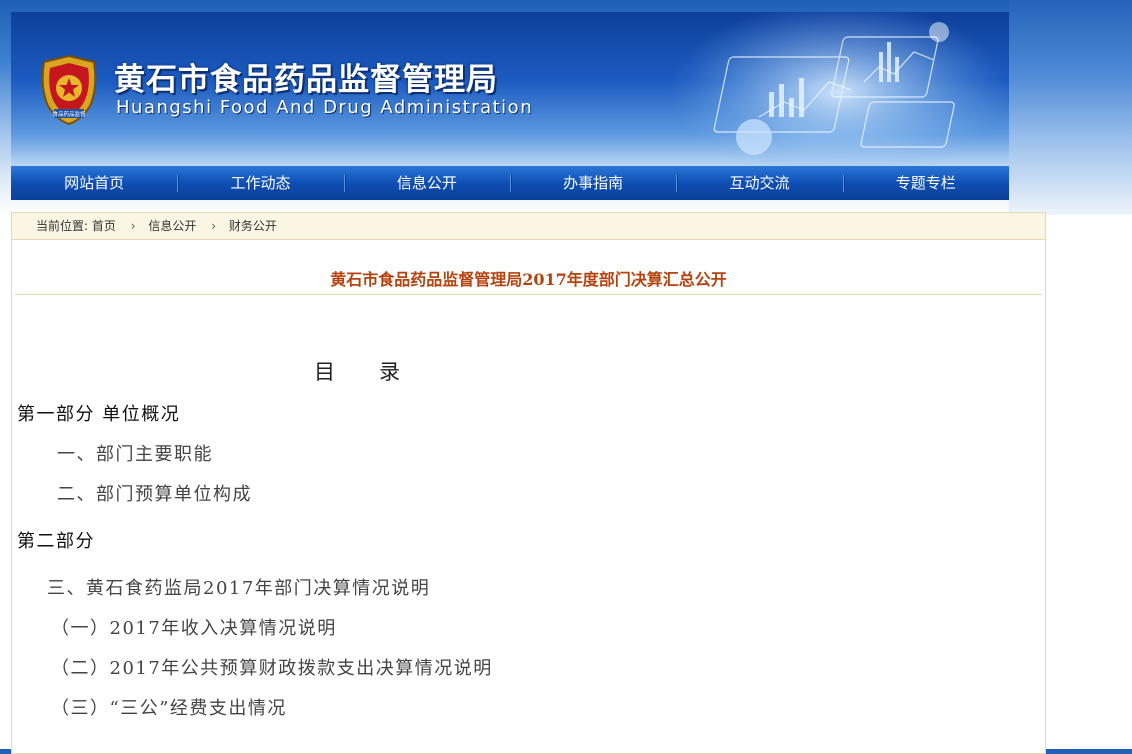  Describe the element at coordinates (528, 226) in the screenshot. I see `breadcrumb: 当前位置: 首页 › 信息公开 › 财务公开` at that location.